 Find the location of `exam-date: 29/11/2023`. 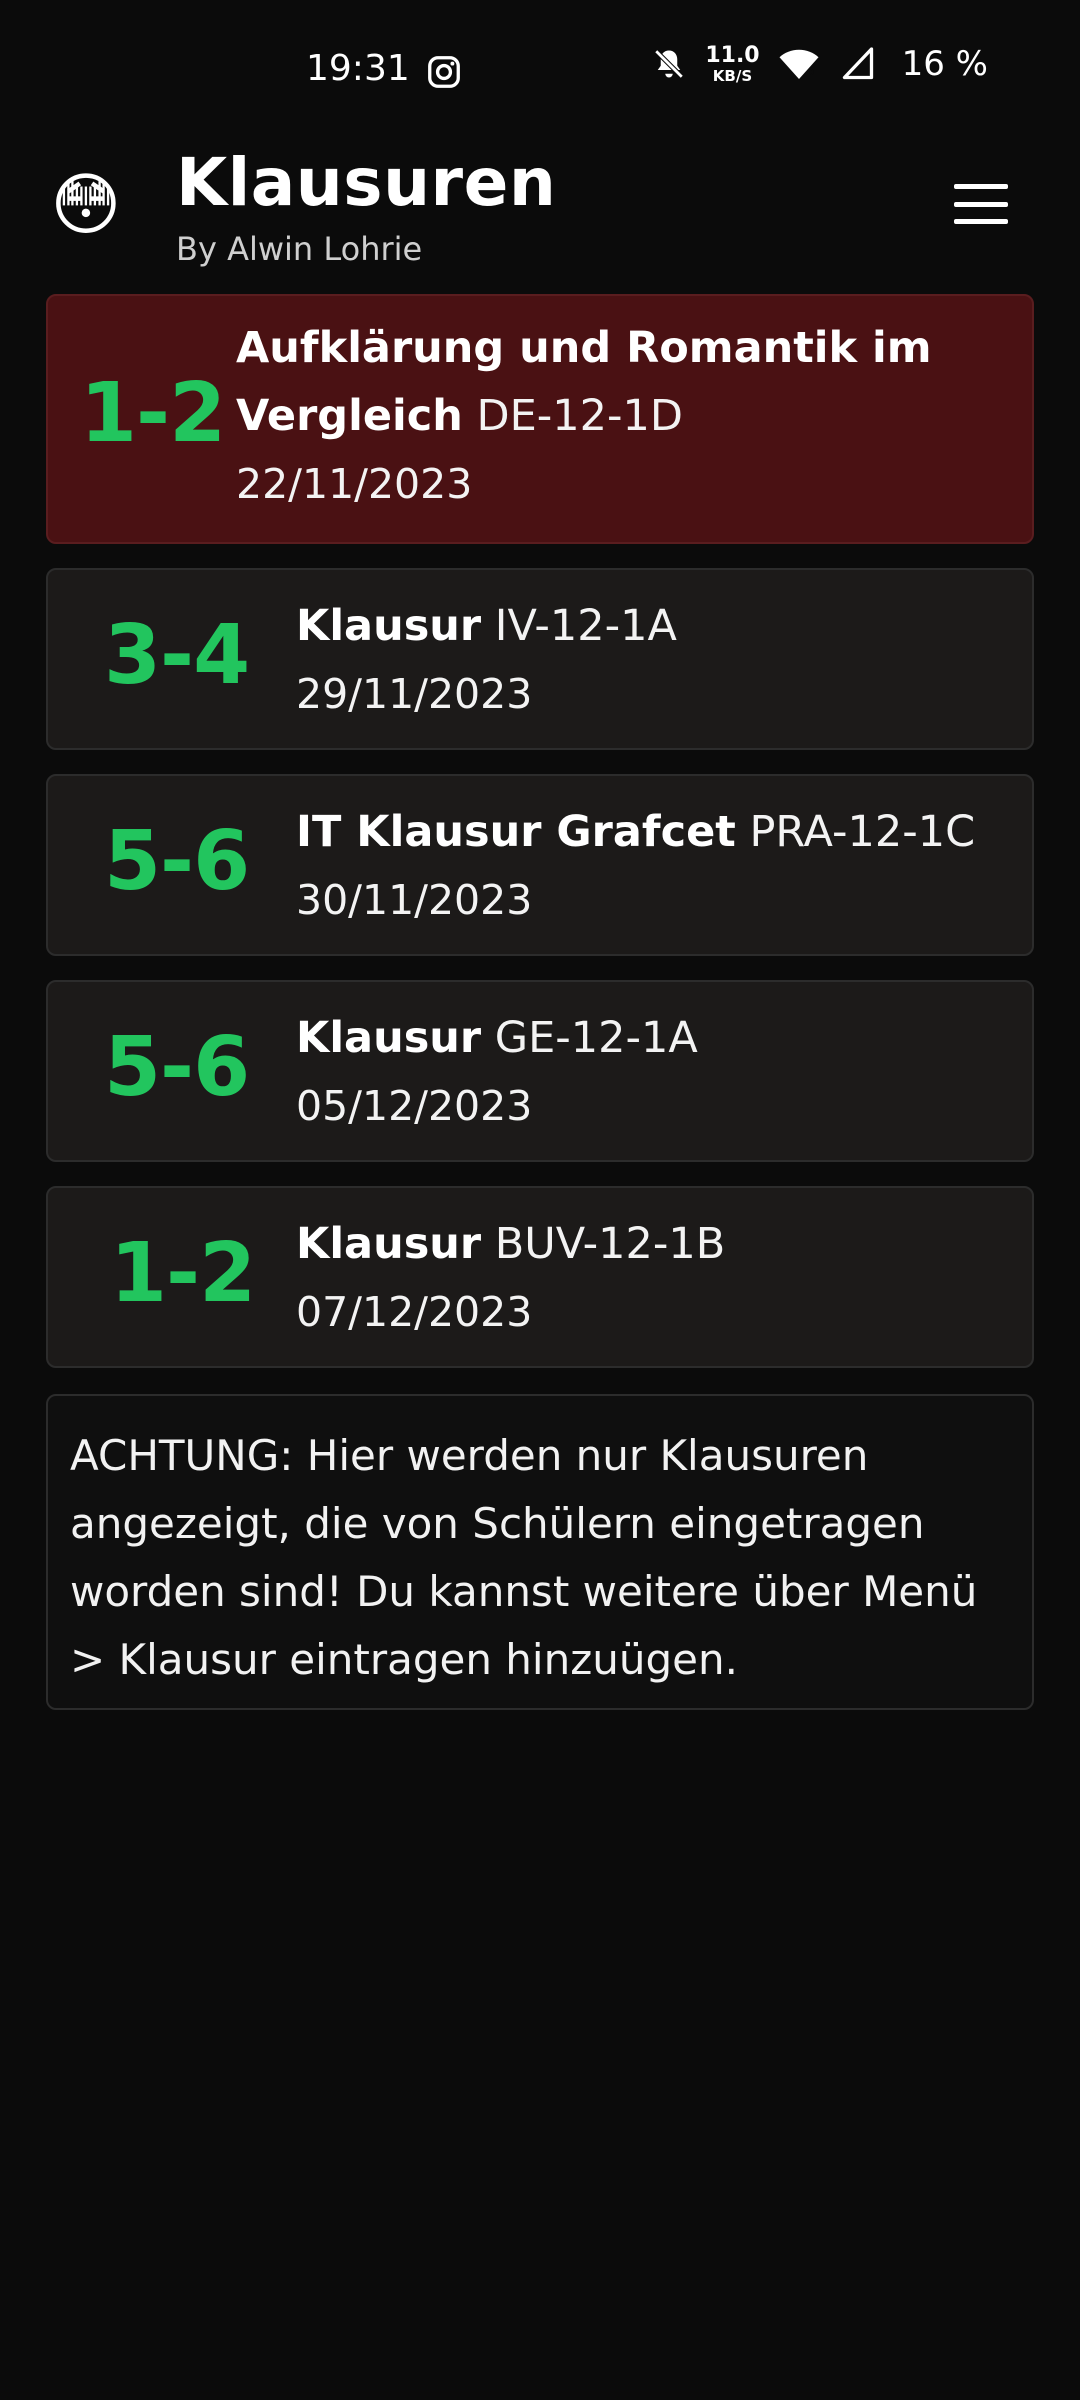

exam-date: 29/11/2023 is located at coordinates (414, 694).